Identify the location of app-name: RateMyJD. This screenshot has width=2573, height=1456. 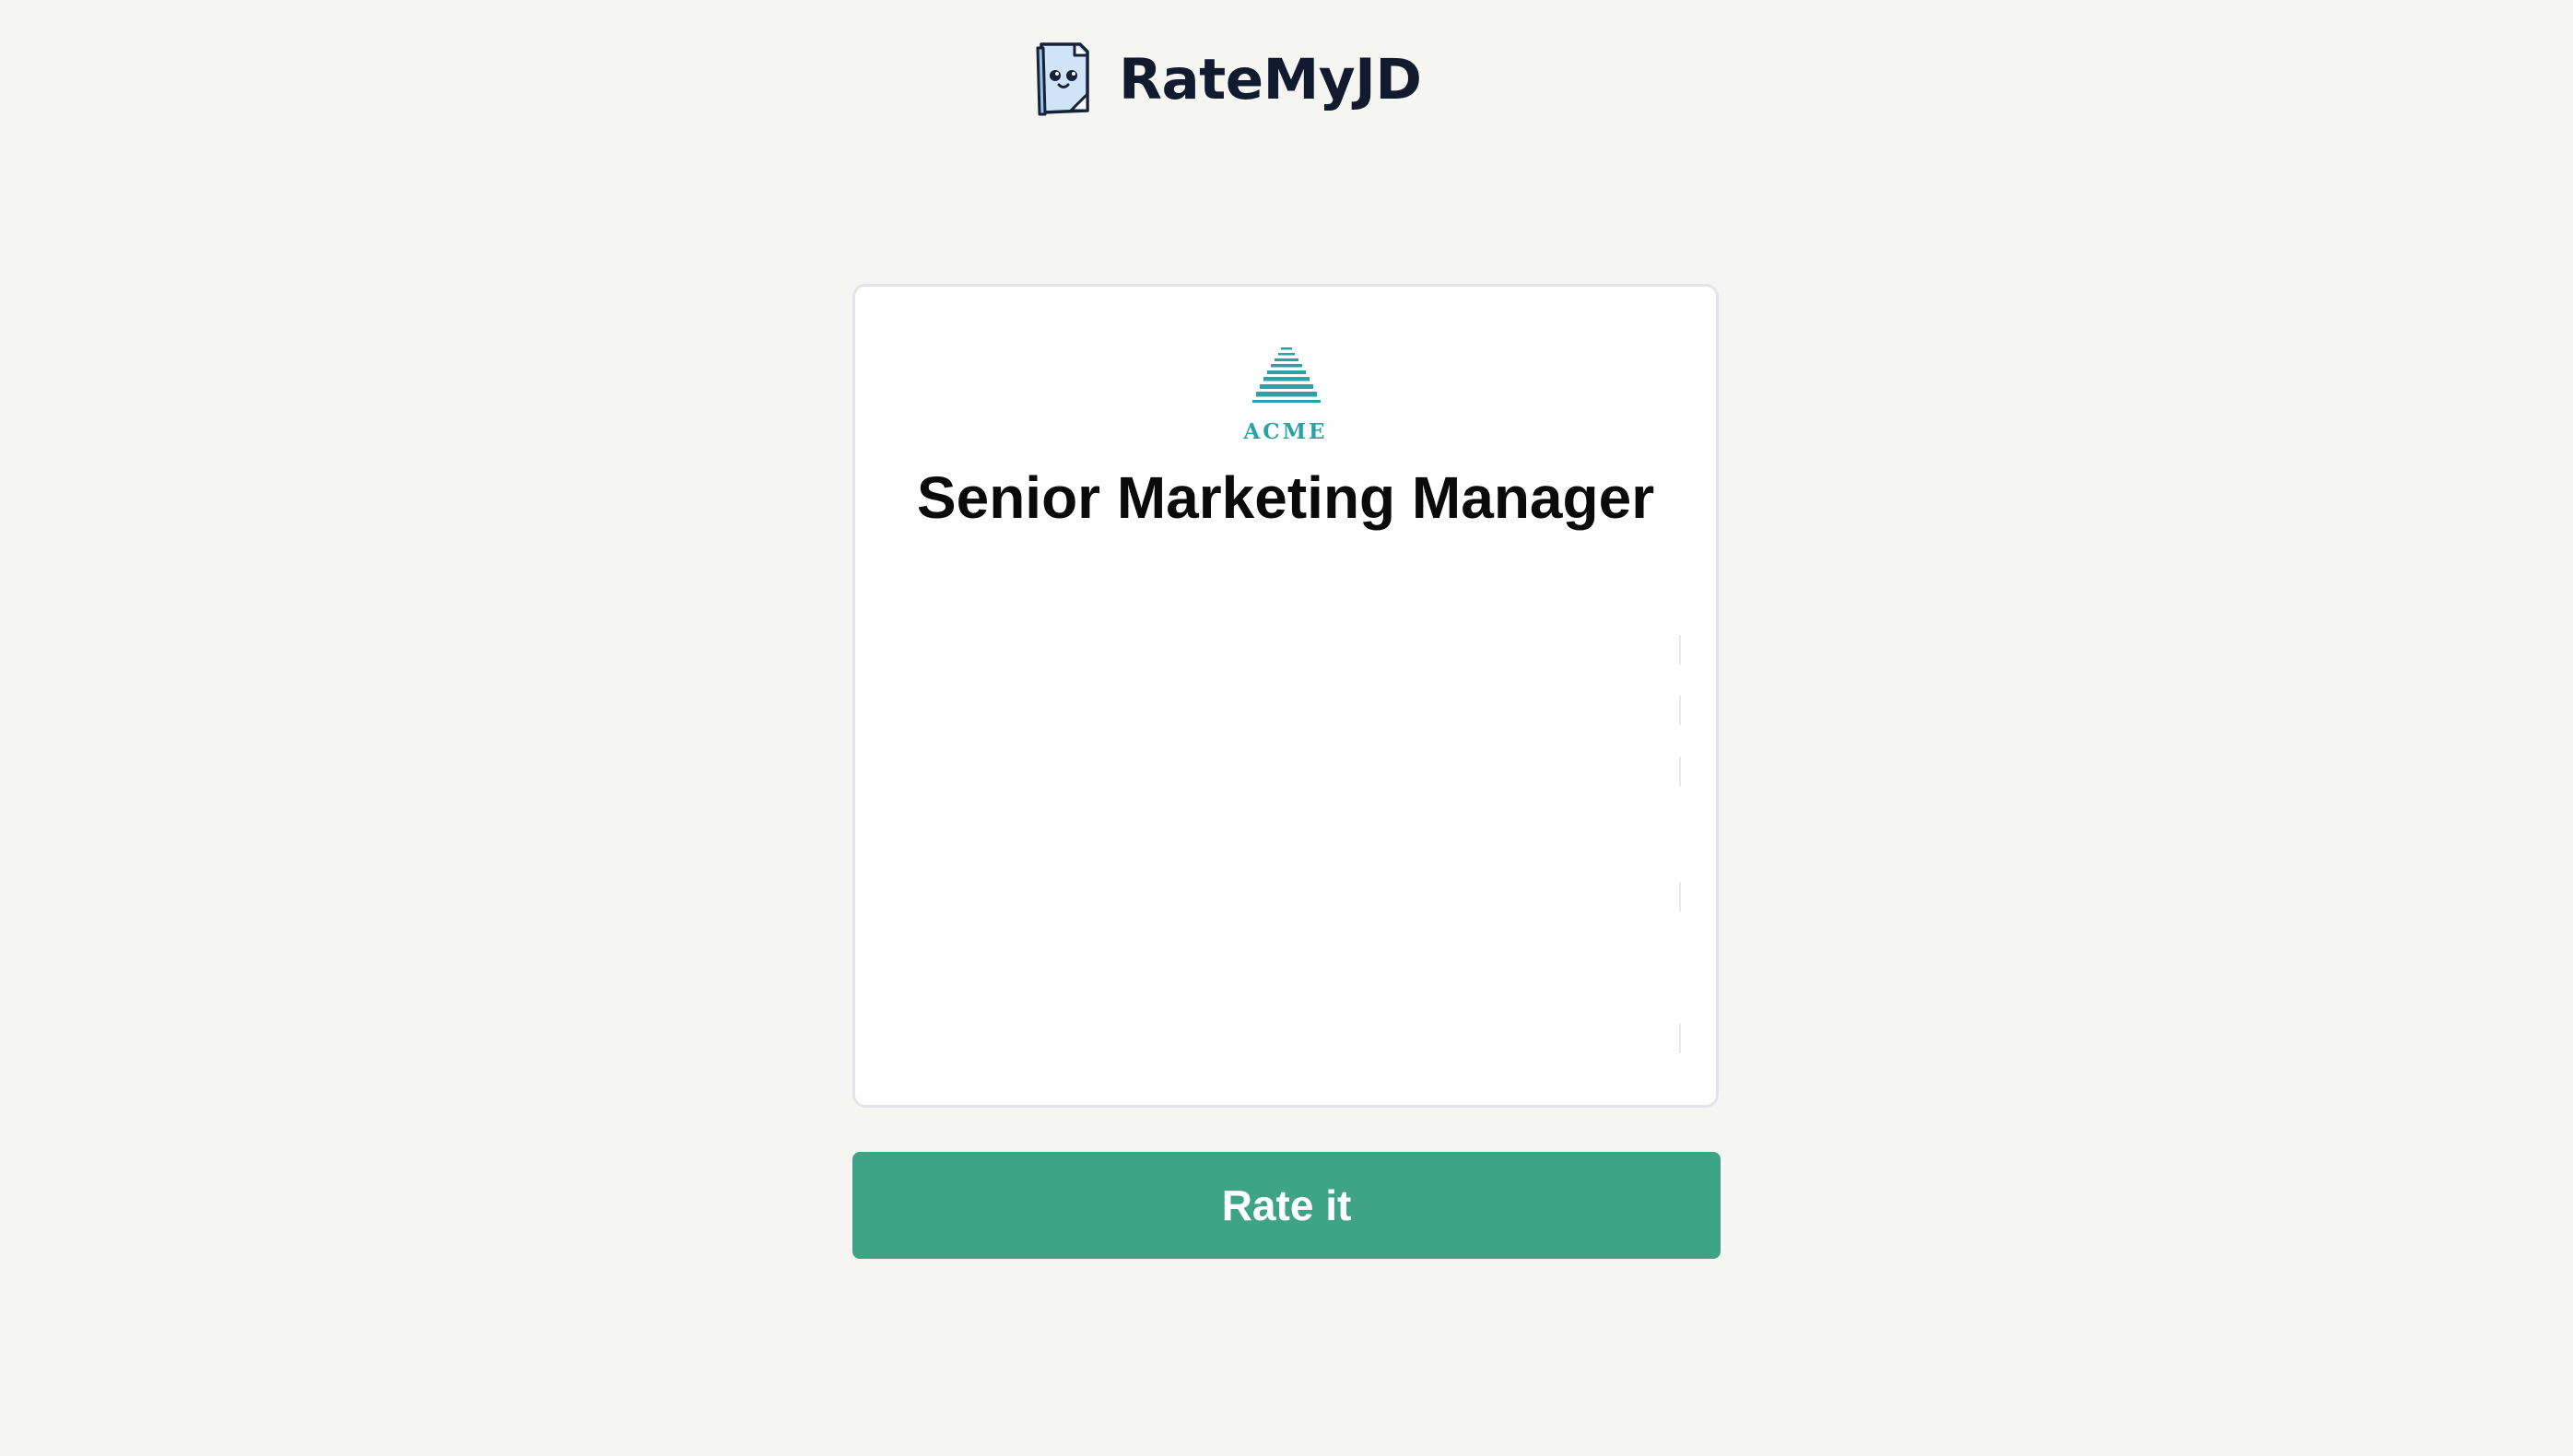
(1270, 79).